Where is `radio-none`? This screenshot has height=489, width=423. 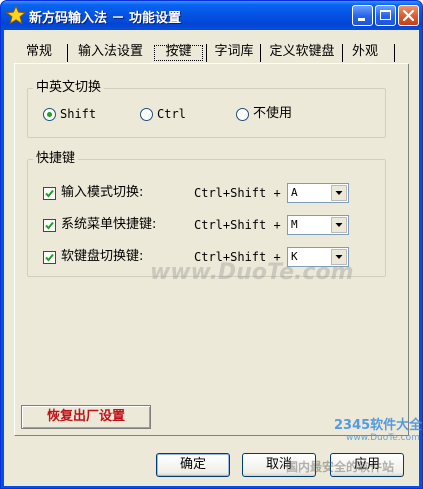
radio-none is located at coordinates (242, 114).